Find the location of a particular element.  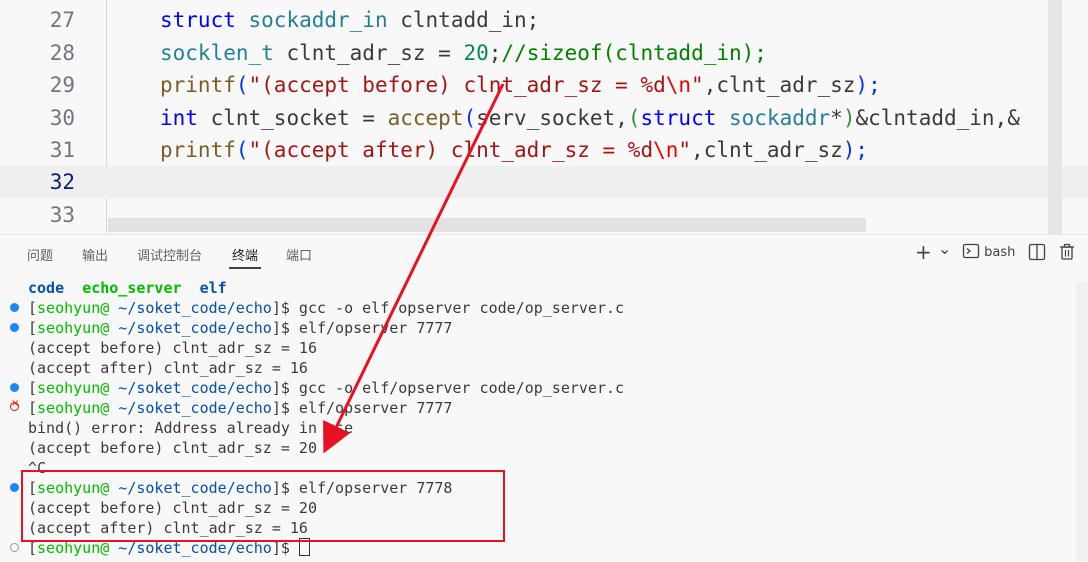

new-terminal-icon: + is located at coordinates (923, 252).